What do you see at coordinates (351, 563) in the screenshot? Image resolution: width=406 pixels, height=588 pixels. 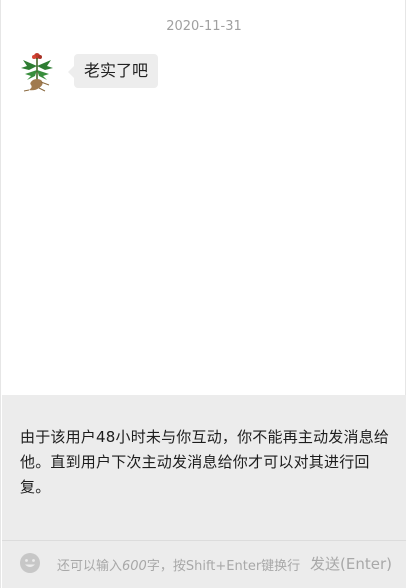 I see `send-button: 发送(Enter)` at bounding box center [351, 563].